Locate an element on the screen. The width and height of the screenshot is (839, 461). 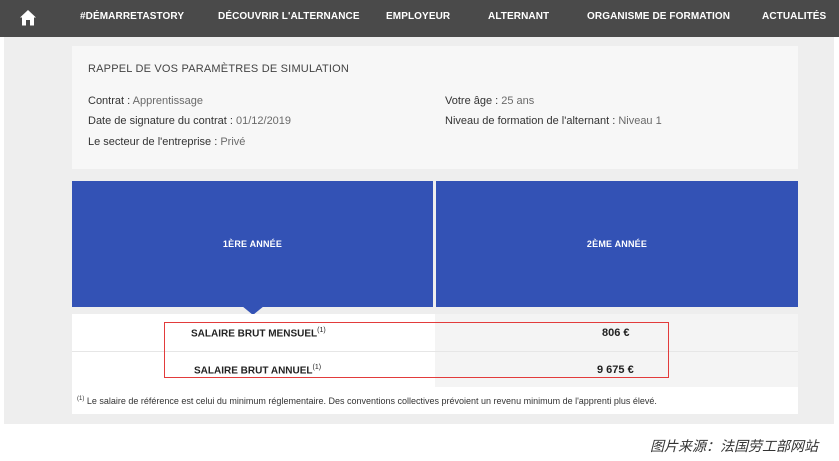
highlight-box is located at coordinates (416, 350).